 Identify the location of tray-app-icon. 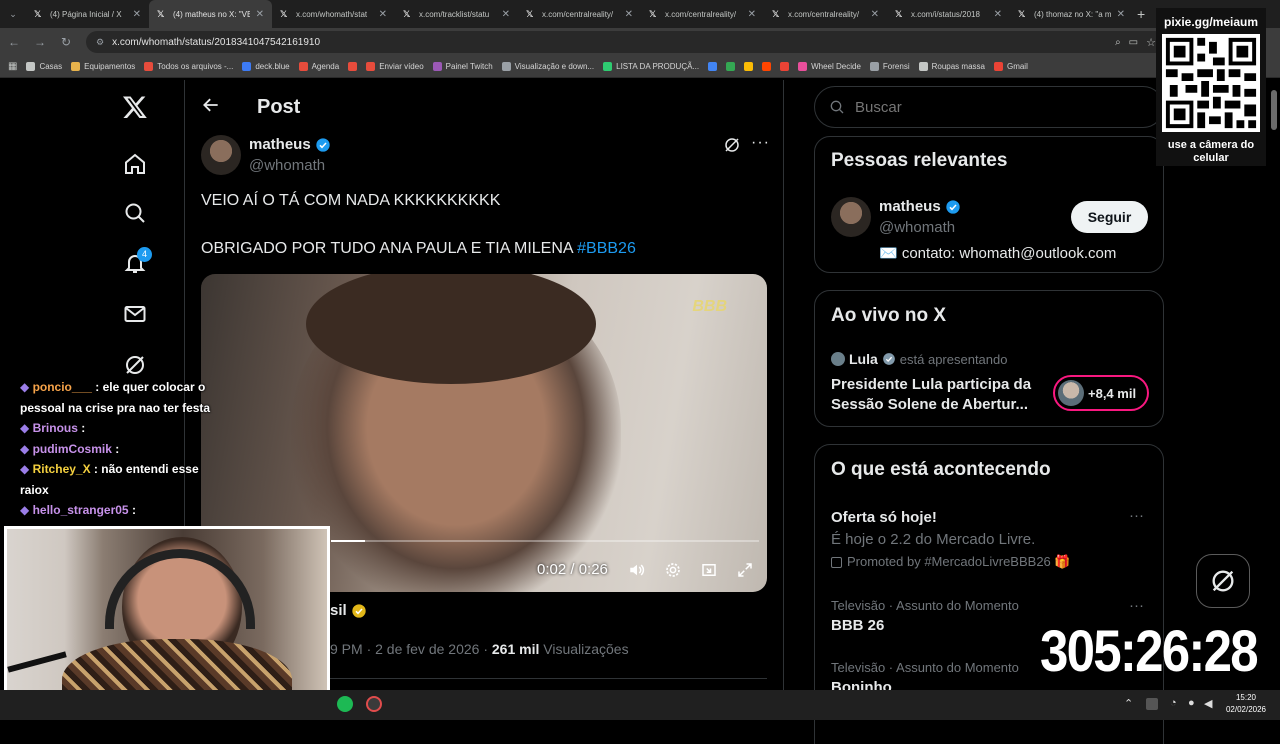
(1152, 704).